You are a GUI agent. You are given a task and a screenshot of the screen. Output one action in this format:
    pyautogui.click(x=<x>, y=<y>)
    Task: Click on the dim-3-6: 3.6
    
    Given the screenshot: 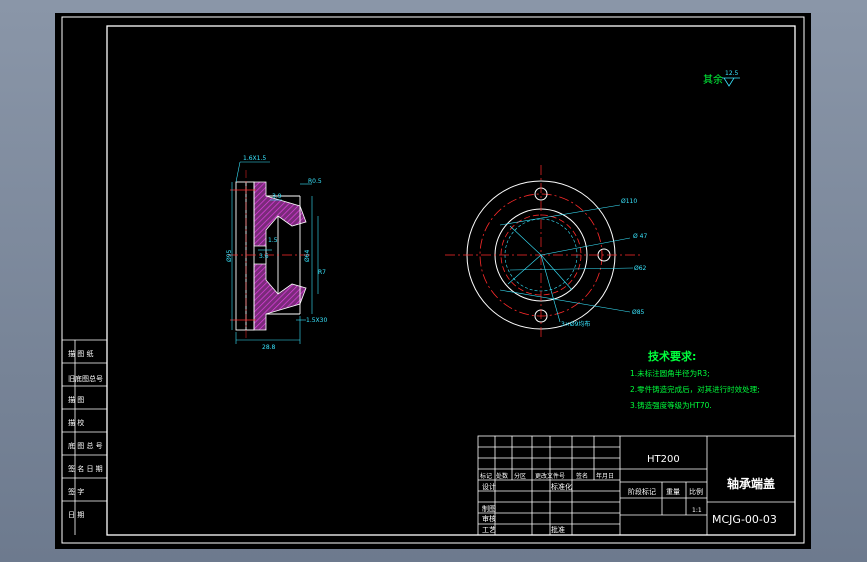 What is the action you would take?
    pyautogui.click(x=264, y=256)
    